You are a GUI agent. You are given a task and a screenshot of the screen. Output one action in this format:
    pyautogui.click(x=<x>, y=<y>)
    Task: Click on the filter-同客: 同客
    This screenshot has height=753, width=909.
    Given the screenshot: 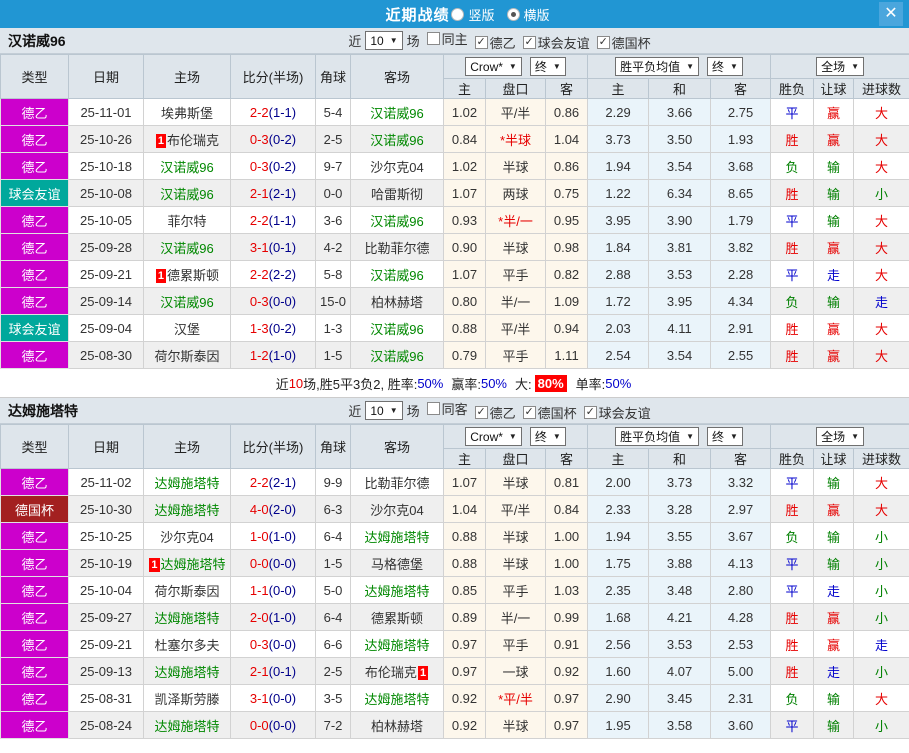 What is the action you would take?
    pyautogui.click(x=447, y=408)
    